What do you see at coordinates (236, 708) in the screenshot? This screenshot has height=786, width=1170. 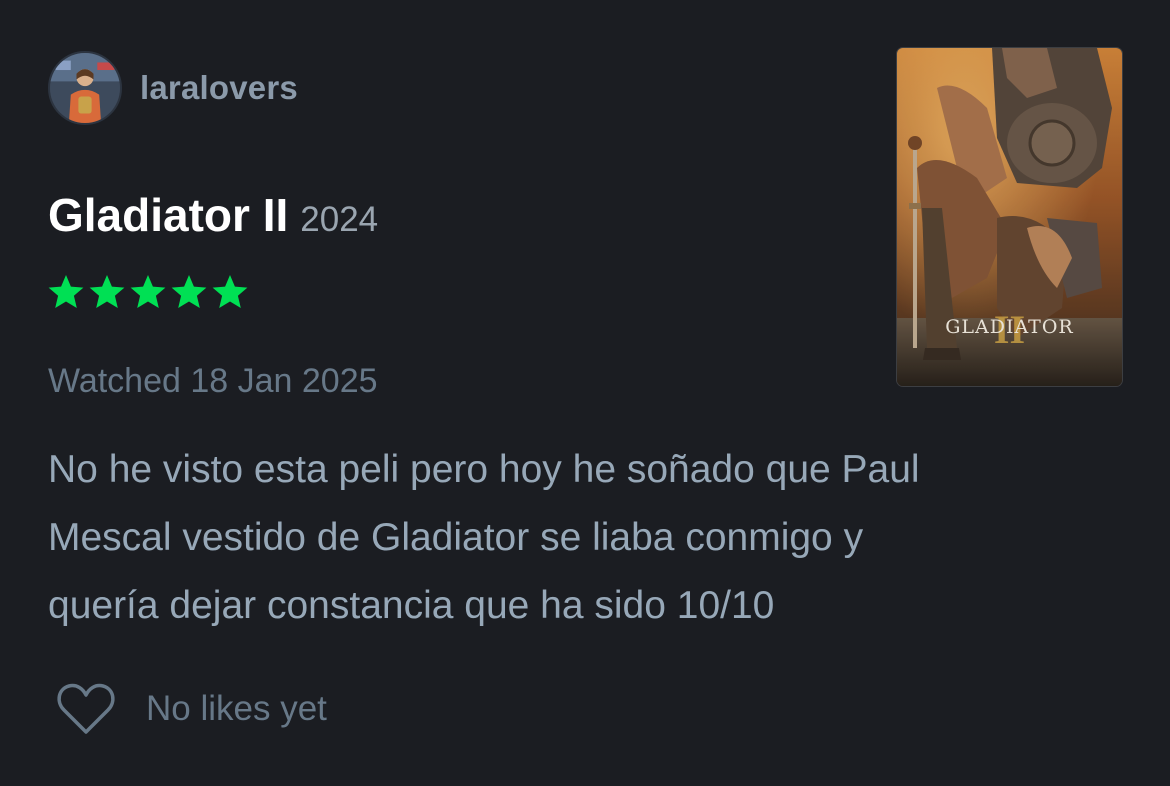 I see `likes-count-text: No likes yet` at bounding box center [236, 708].